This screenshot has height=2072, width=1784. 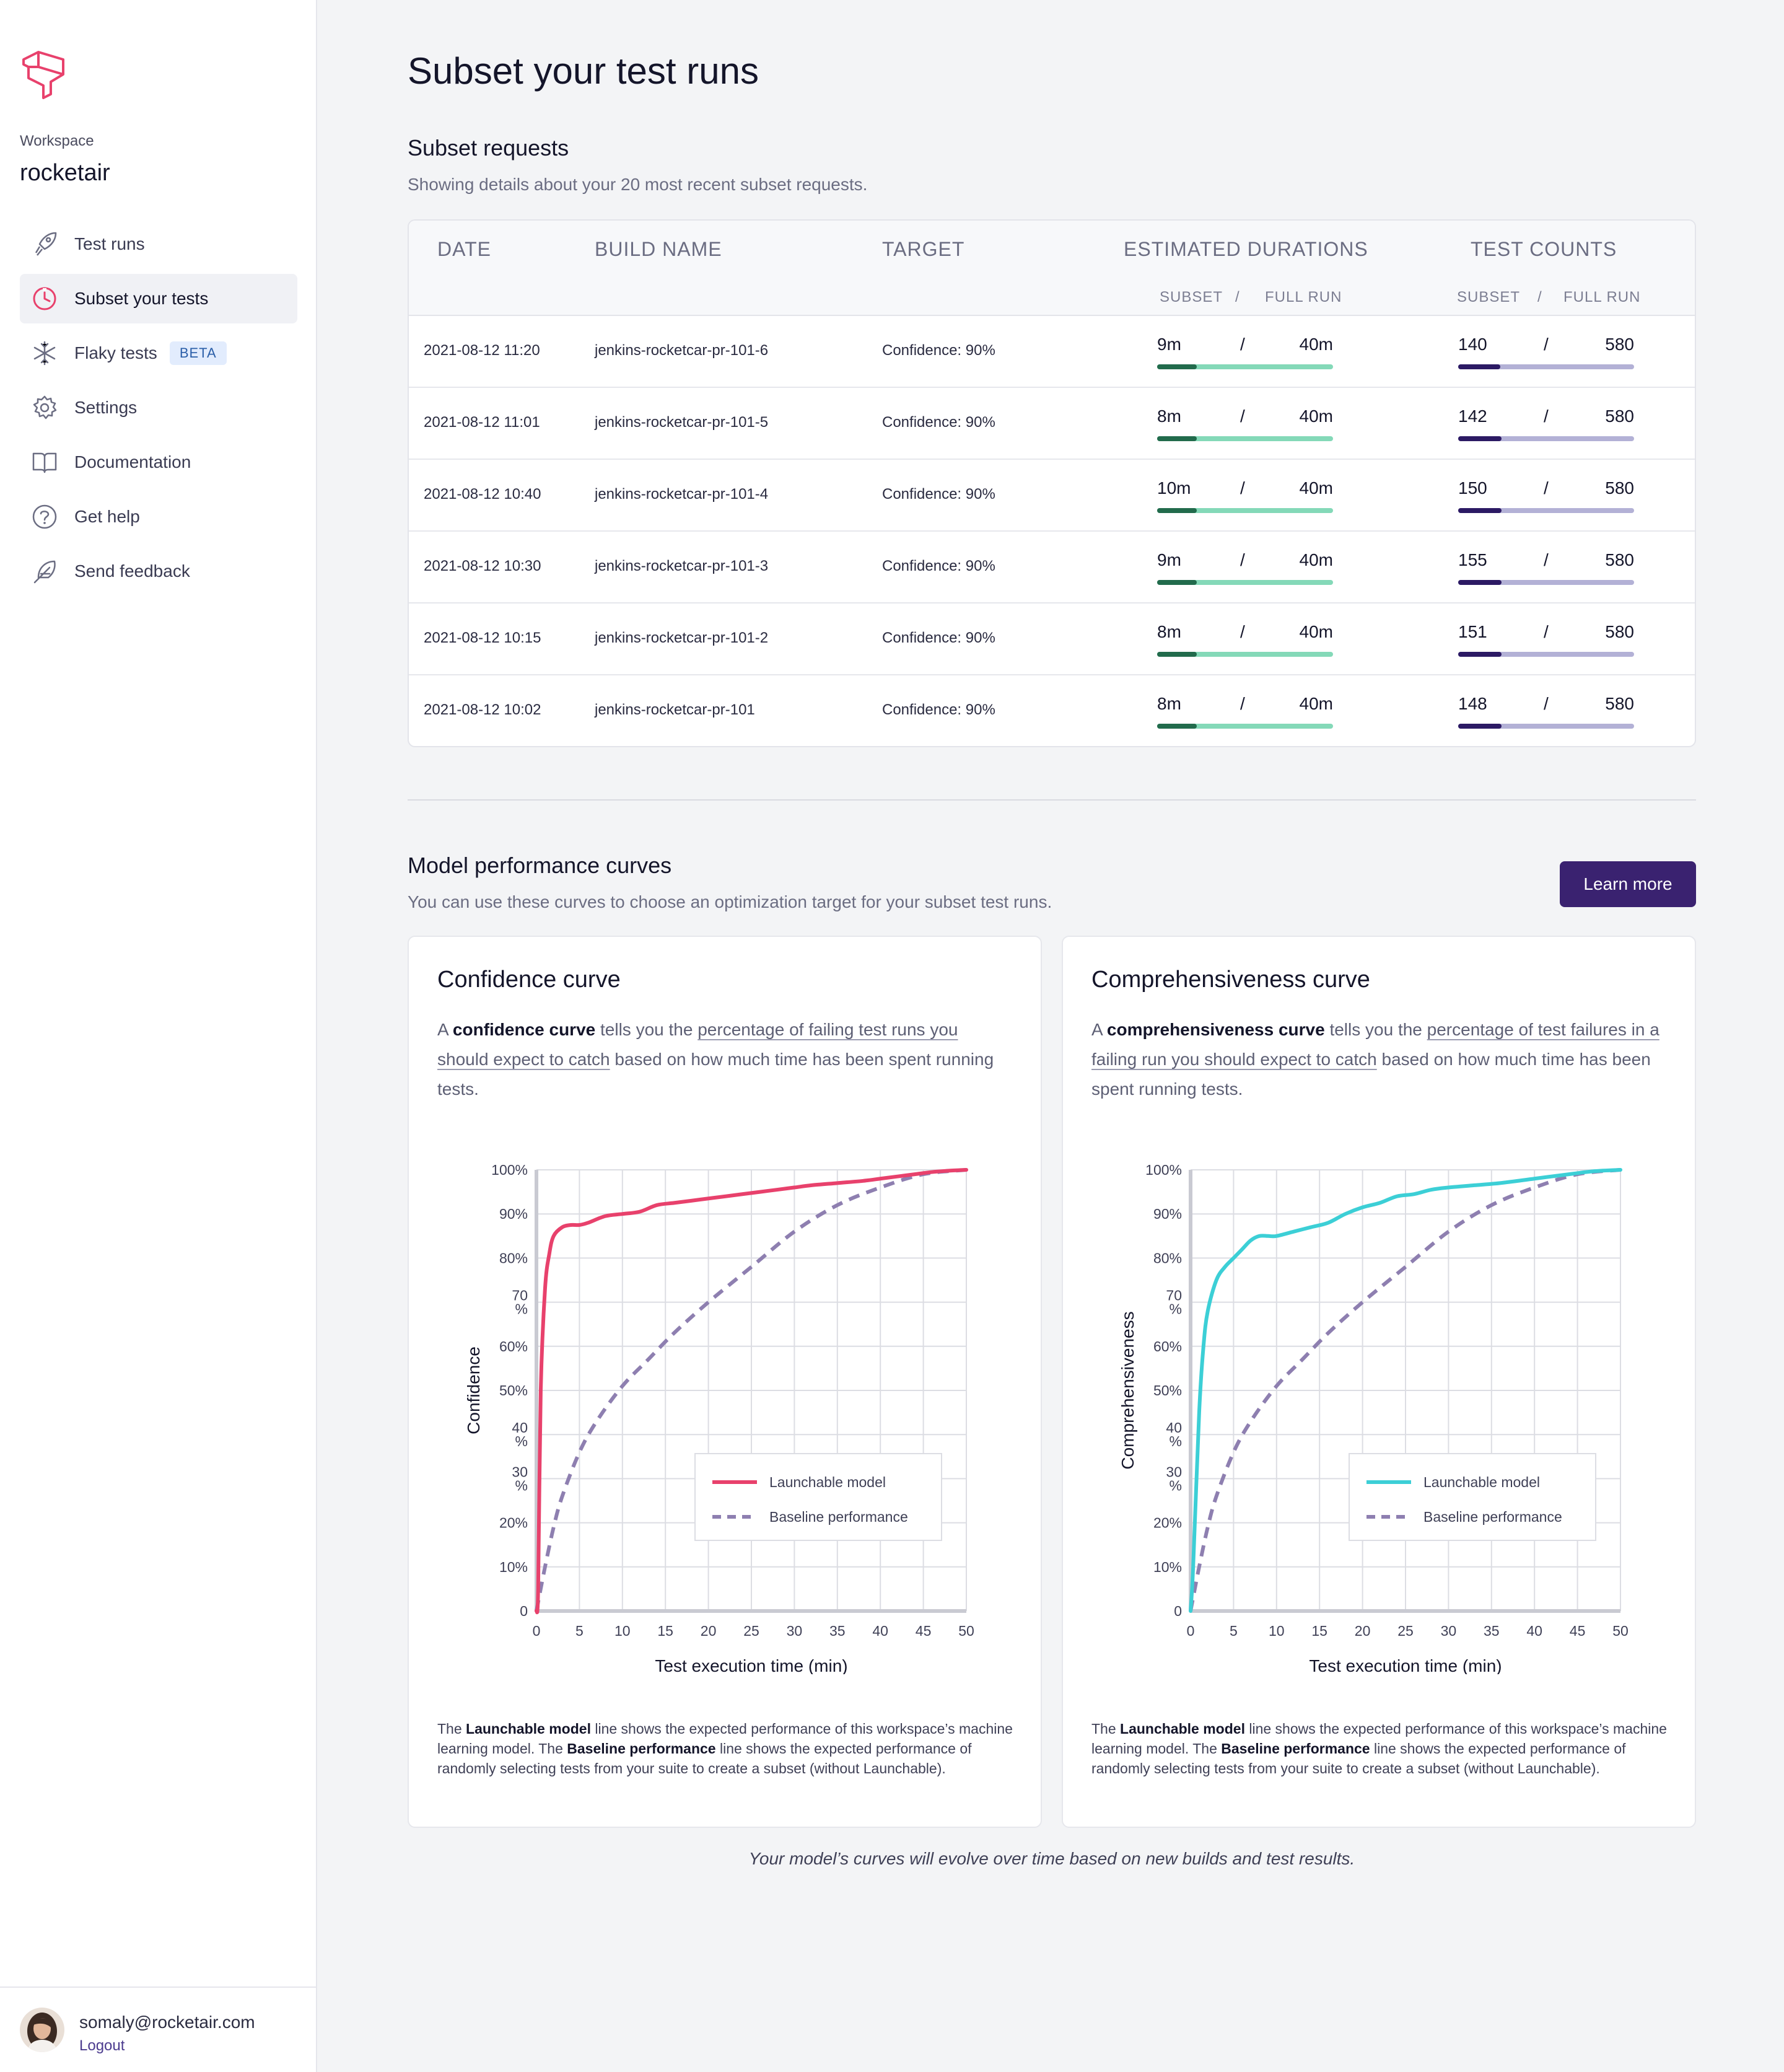 What do you see at coordinates (1174, 1434) in the screenshot?
I see `y-tick-label: 40%` at bounding box center [1174, 1434].